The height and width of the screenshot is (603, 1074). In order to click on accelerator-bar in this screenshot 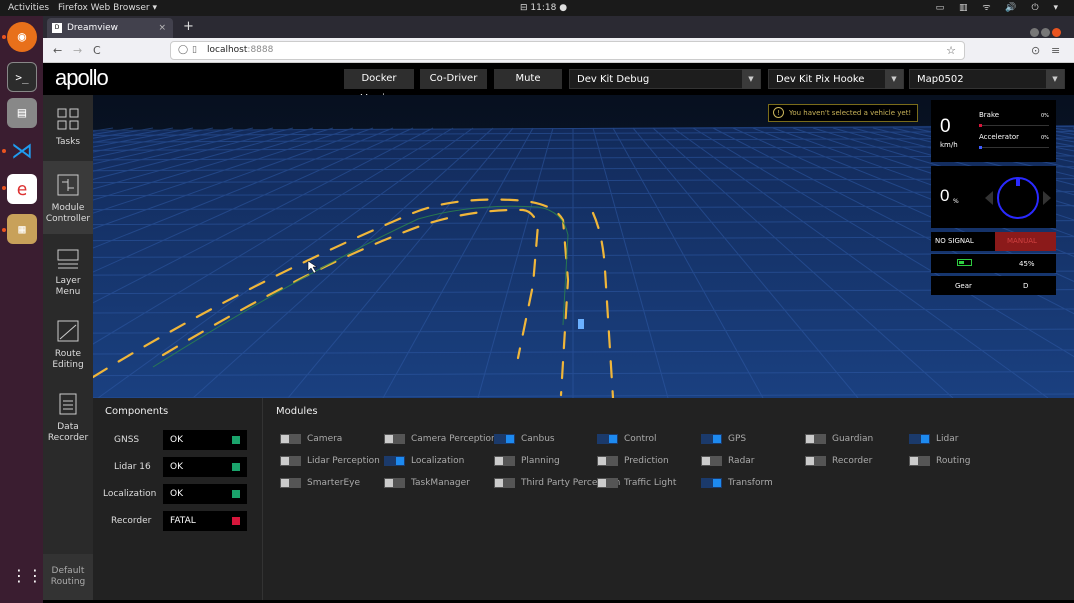, I will do `click(1014, 147)`.